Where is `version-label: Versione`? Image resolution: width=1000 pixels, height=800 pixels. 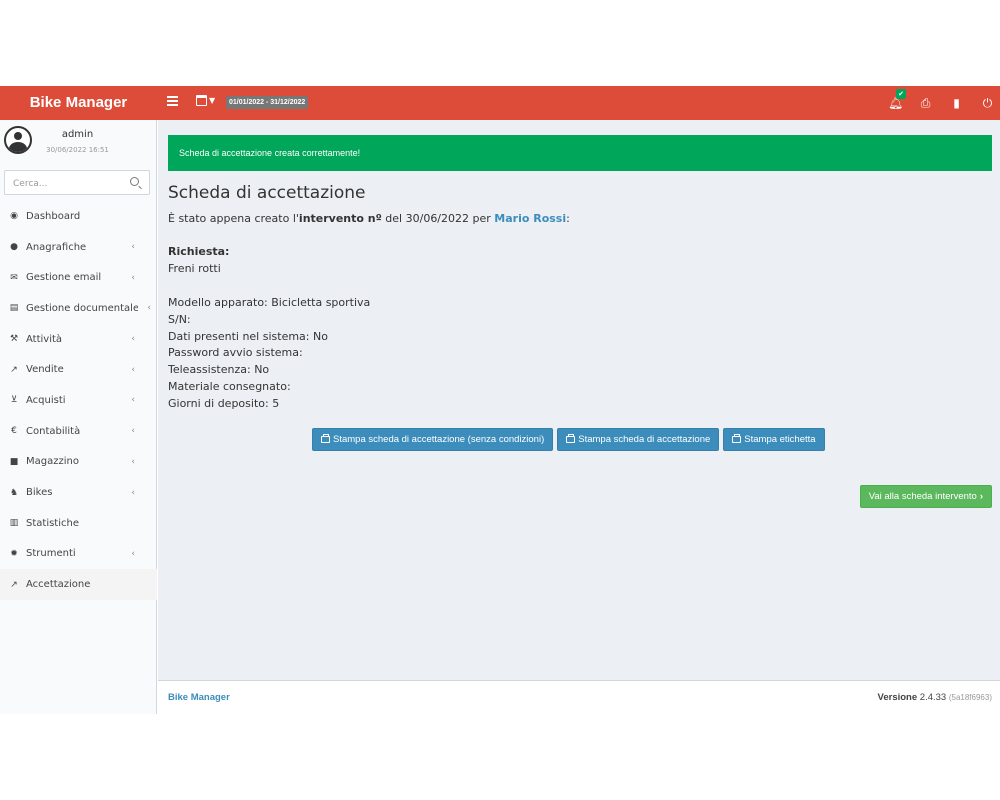 version-label: Versione is located at coordinates (897, 697).